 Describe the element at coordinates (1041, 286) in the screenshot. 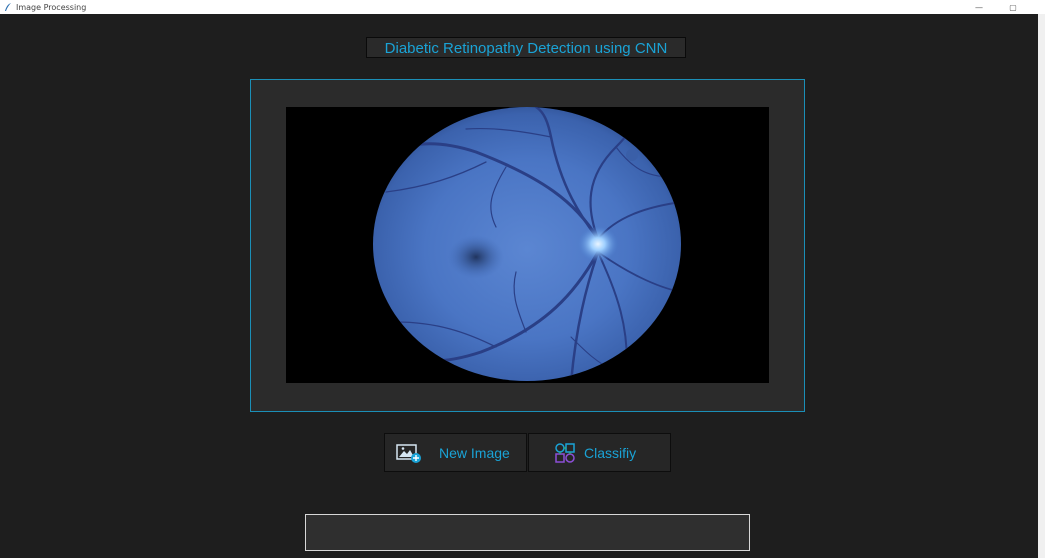

I see `window-edge` at that location.